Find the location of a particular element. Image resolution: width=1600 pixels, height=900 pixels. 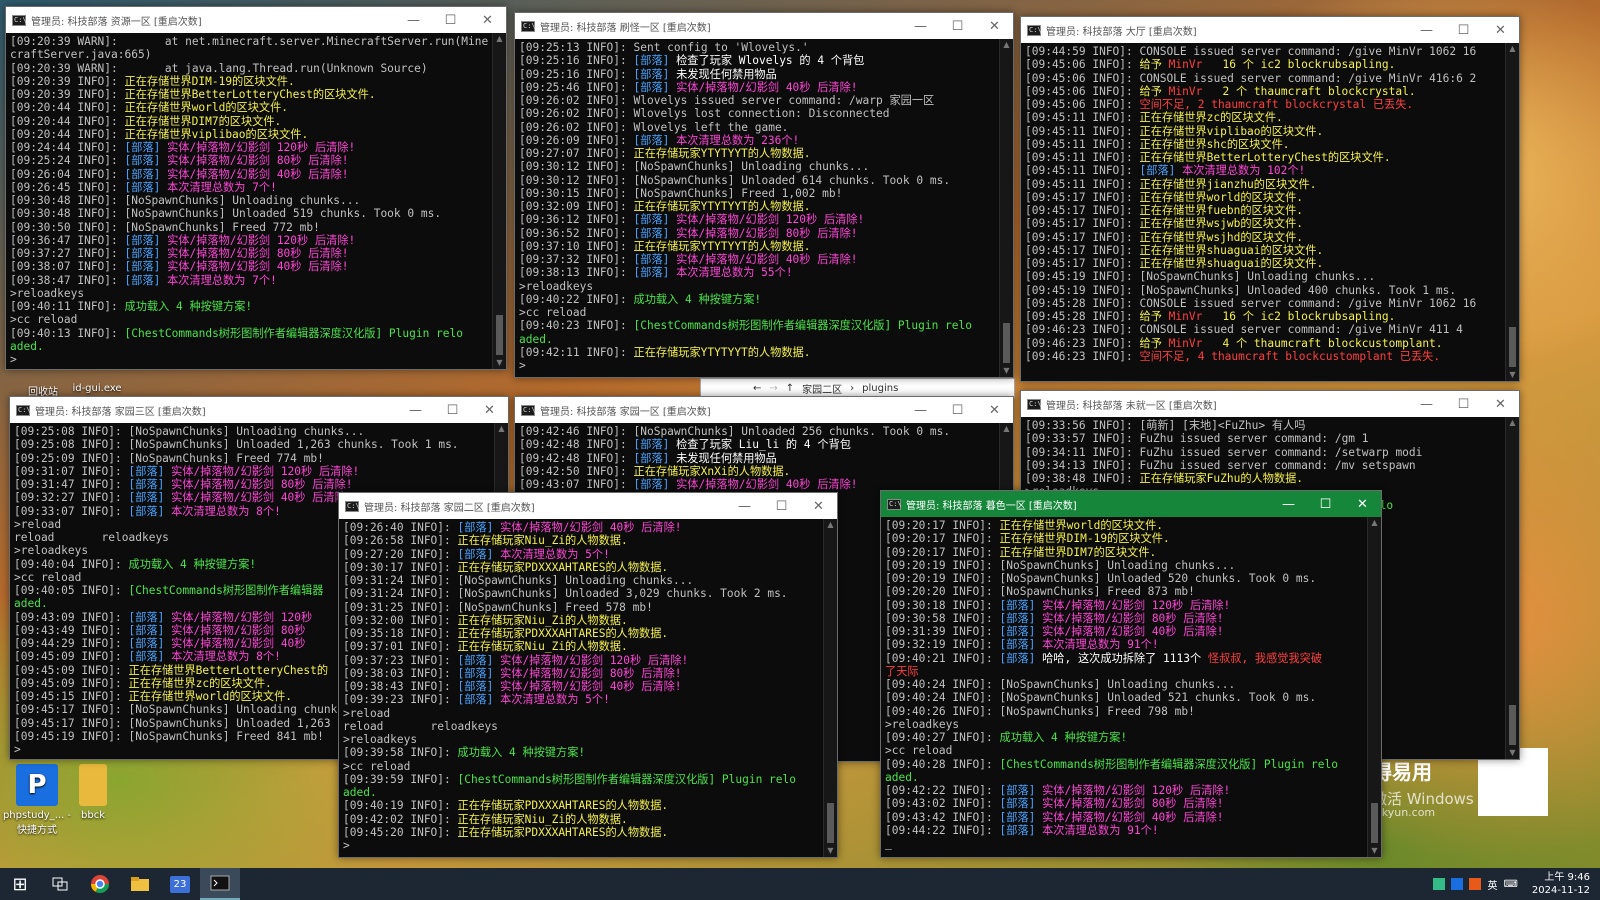

terminal-icon is located at coordinates (220, 884).